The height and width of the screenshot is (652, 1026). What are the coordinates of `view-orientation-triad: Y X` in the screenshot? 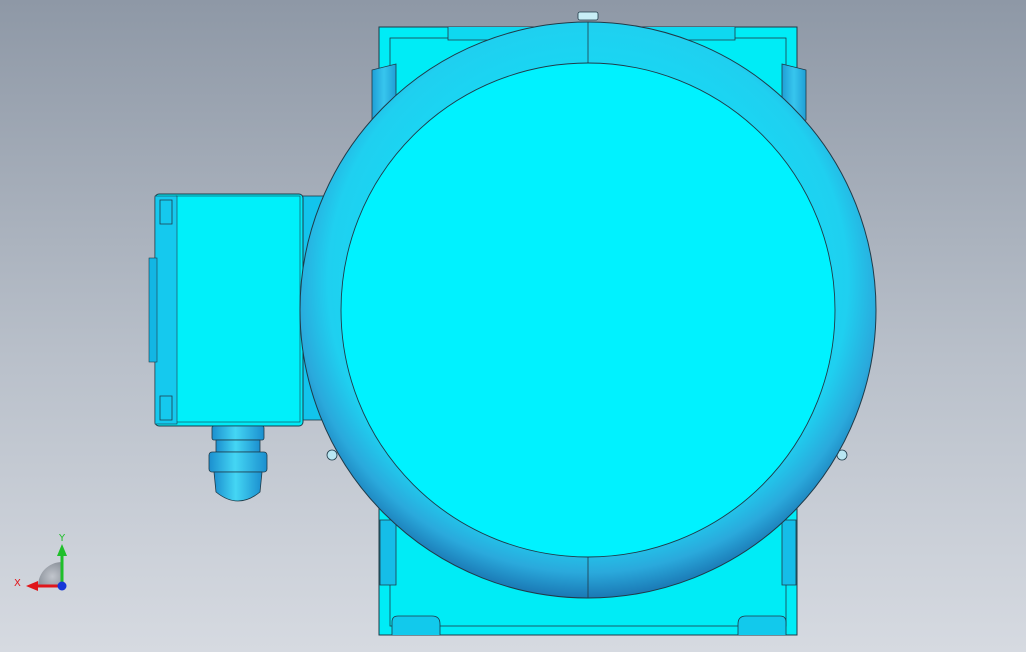 It's located at (45, 563).